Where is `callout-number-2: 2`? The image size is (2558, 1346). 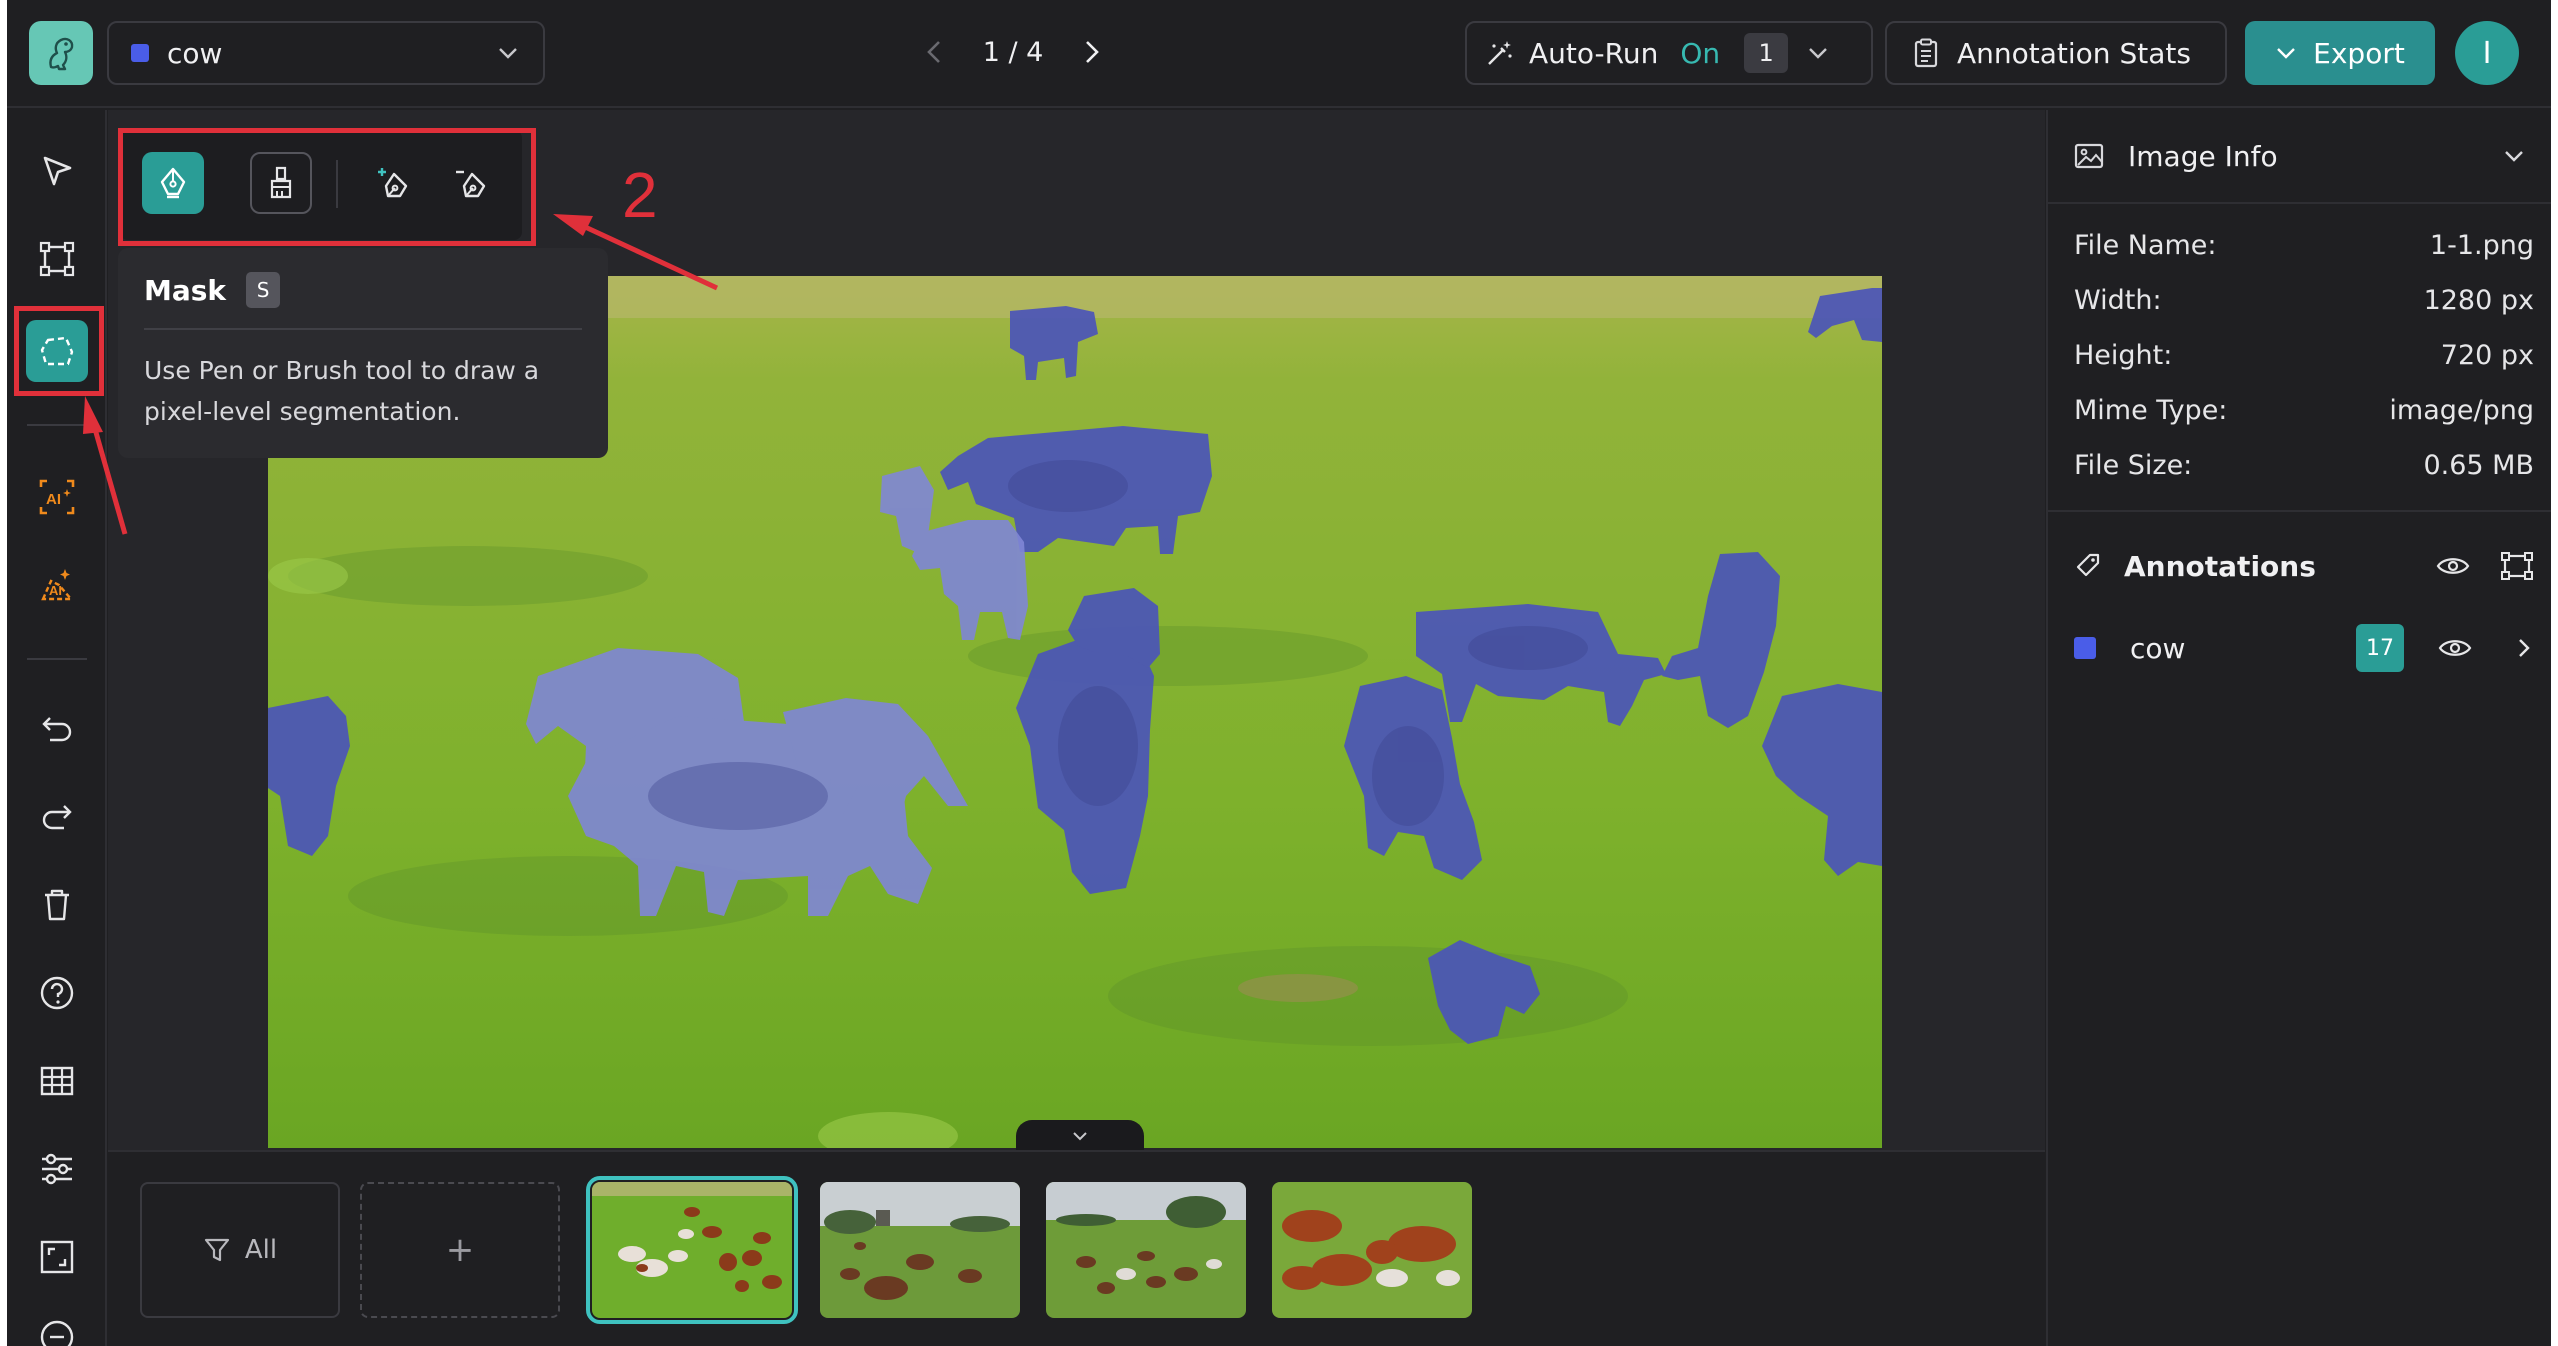
callout-number-2: 2 is located at coordinates (640, 195).